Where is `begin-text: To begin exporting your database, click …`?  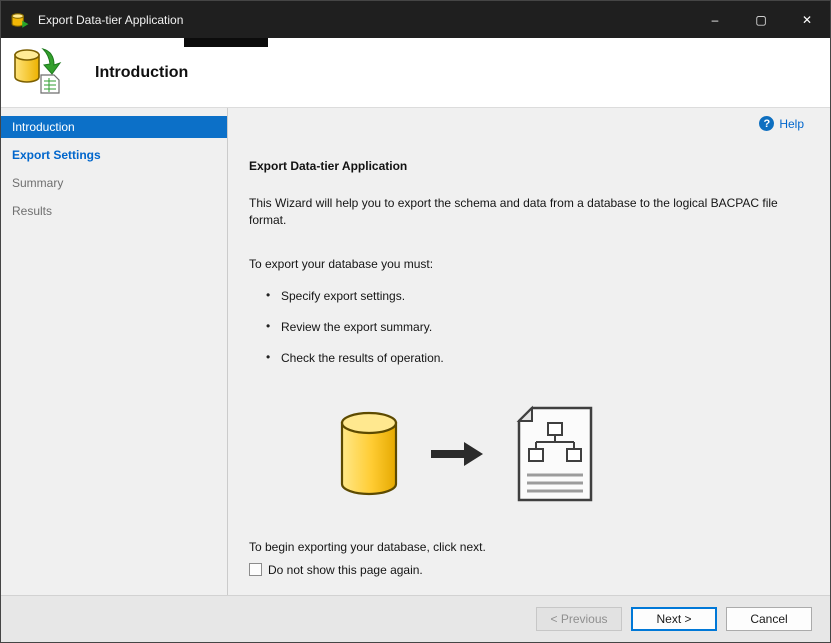 begin-text: To begin exporting your database, click … is located at coordinates (367, 547).